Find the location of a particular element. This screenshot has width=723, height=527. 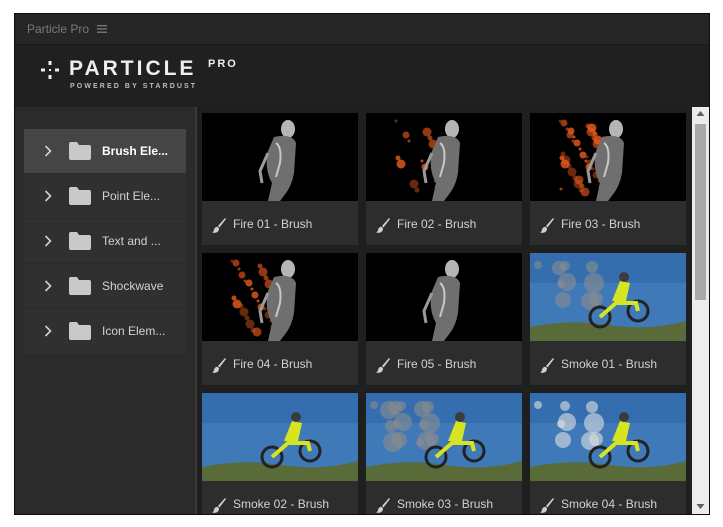

preset-card: Fire 03 - Brush is located at coordinates (608, 179).